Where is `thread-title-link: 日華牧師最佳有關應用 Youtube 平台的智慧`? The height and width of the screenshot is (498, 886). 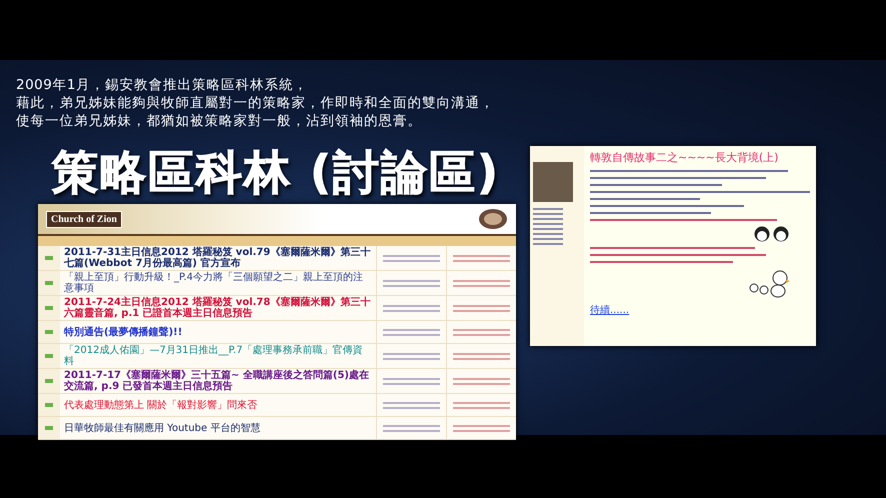
thread-title-link: 日華牧師最佳有關應用 Youtube 平台的智慧 is located at coordinates (218, 428).